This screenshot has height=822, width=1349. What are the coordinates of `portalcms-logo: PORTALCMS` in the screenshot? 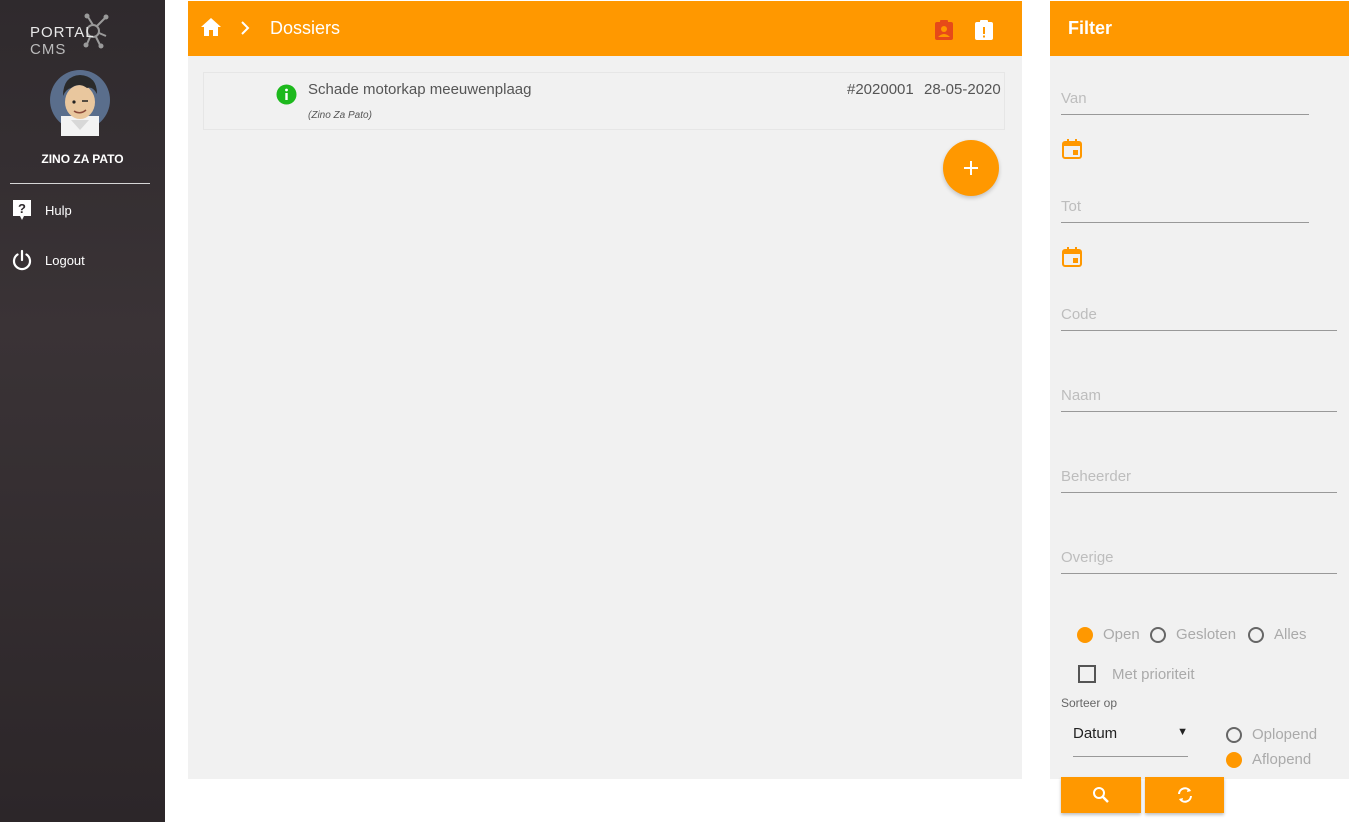 It's located at (82, 35).